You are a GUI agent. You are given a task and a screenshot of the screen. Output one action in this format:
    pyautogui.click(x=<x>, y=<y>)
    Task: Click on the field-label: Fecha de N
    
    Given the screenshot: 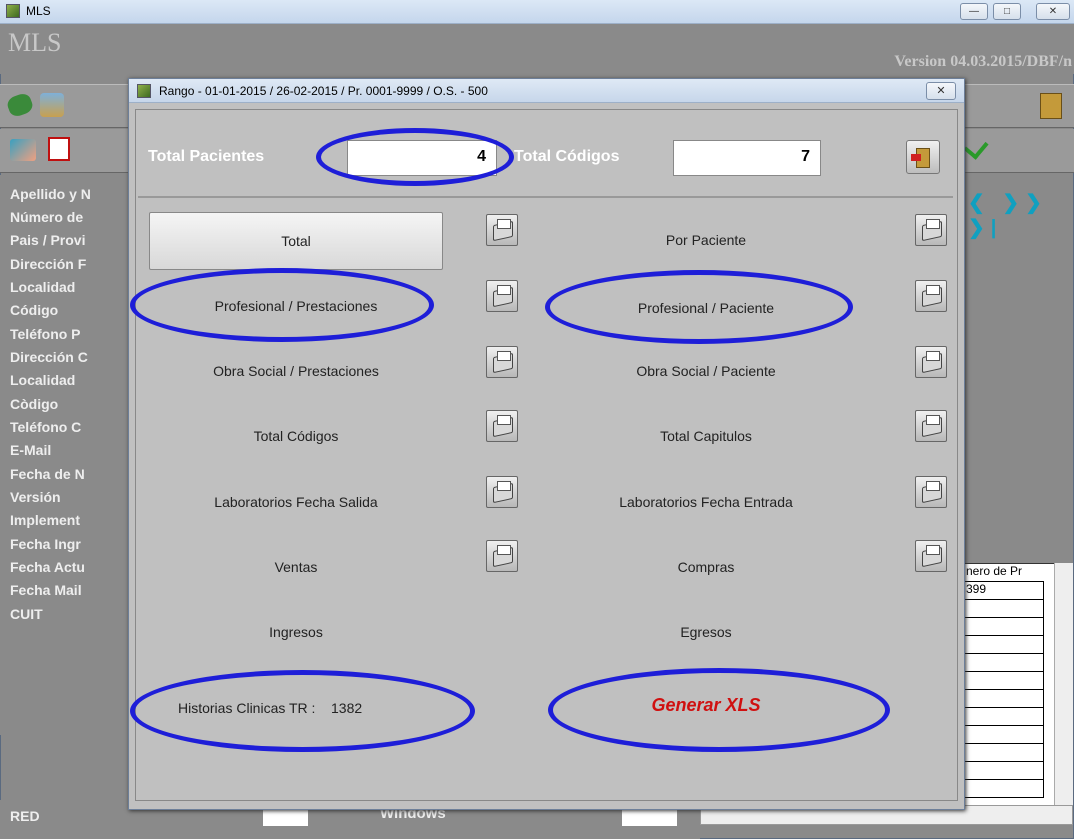 What is the action you would take?
    pyautogui.click(x=47, y=474)
    